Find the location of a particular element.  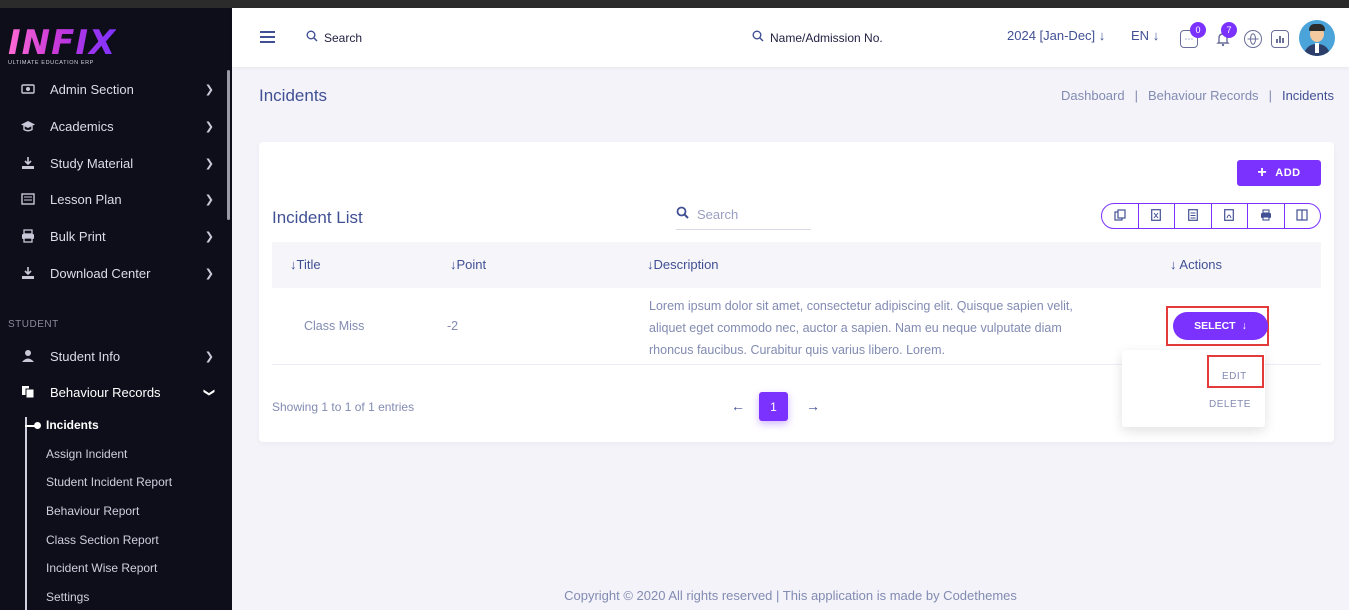

sidebar-item-bulk-print: Bulk Print ❯ is located at coordinates (116, 236).